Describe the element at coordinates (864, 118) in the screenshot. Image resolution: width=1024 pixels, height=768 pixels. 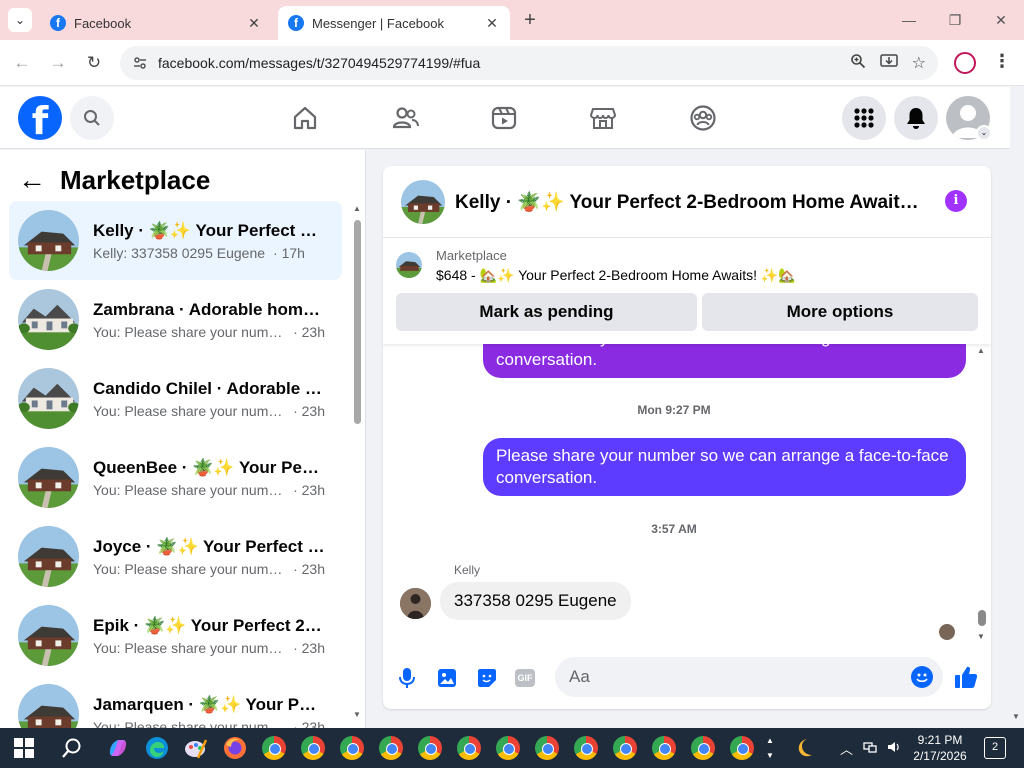
I see `menu-grid-button` at that location.